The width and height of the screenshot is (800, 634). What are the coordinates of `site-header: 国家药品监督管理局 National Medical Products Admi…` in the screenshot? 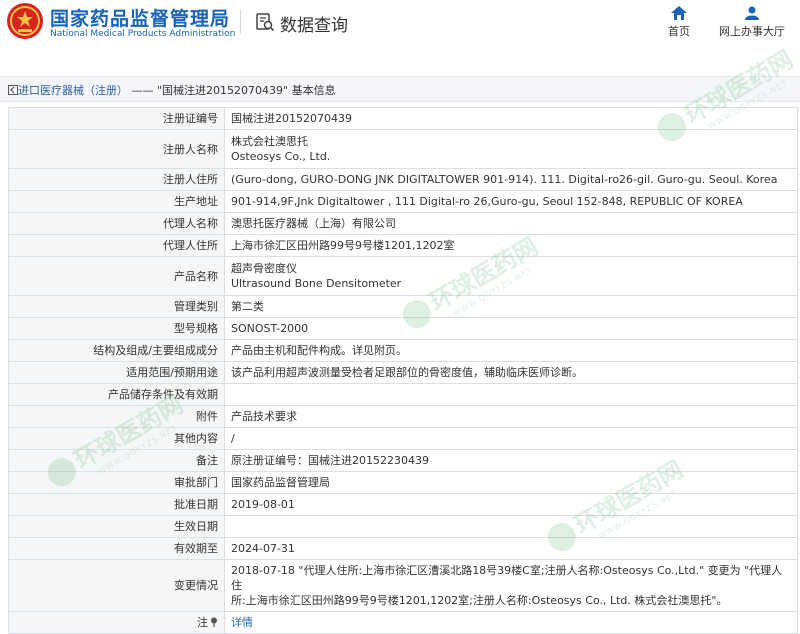 It's located at (400, 22).